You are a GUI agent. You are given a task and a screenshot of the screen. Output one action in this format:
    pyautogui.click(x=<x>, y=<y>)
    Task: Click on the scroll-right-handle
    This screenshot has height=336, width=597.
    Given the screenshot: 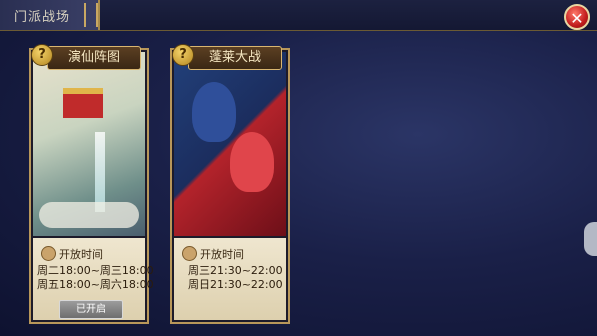 What is the action you would take?
    pyautogui.click(x=590, y=239)
    